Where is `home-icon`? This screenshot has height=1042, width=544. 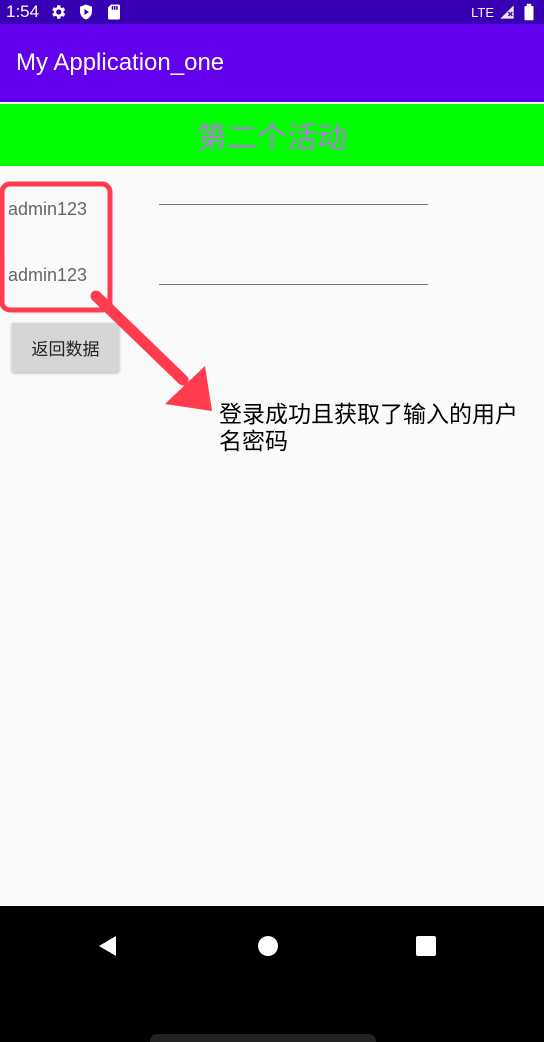
home-icon is located at coordinates (268, 946).